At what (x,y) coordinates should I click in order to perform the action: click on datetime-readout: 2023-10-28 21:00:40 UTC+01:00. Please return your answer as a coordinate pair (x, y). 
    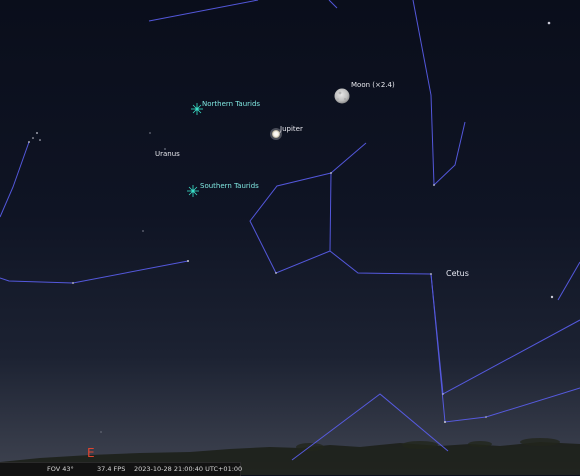
    Looking at the image, I should click on (188, 469).